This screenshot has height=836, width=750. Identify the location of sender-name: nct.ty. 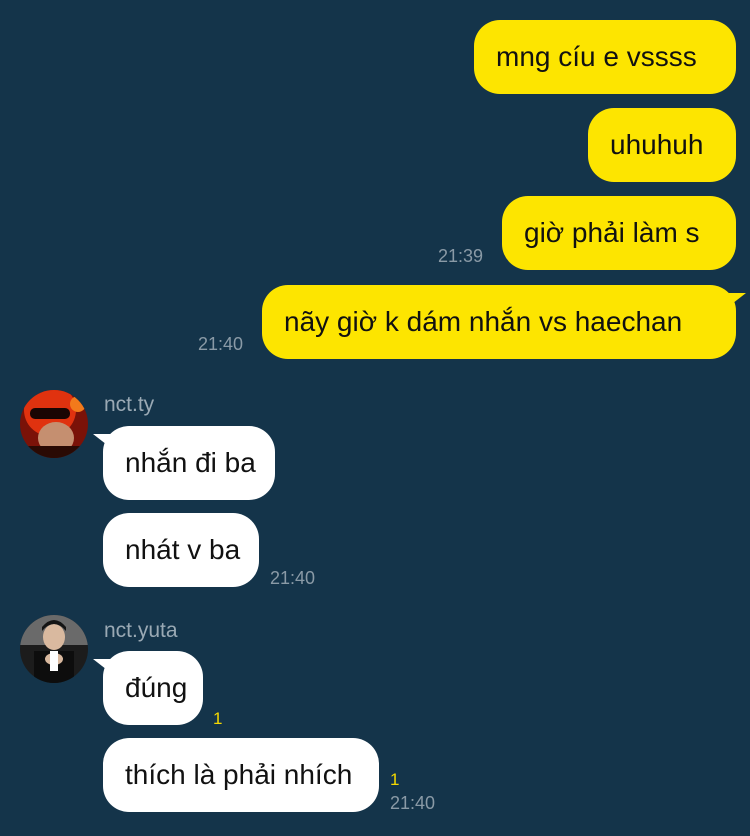
(129, 404).